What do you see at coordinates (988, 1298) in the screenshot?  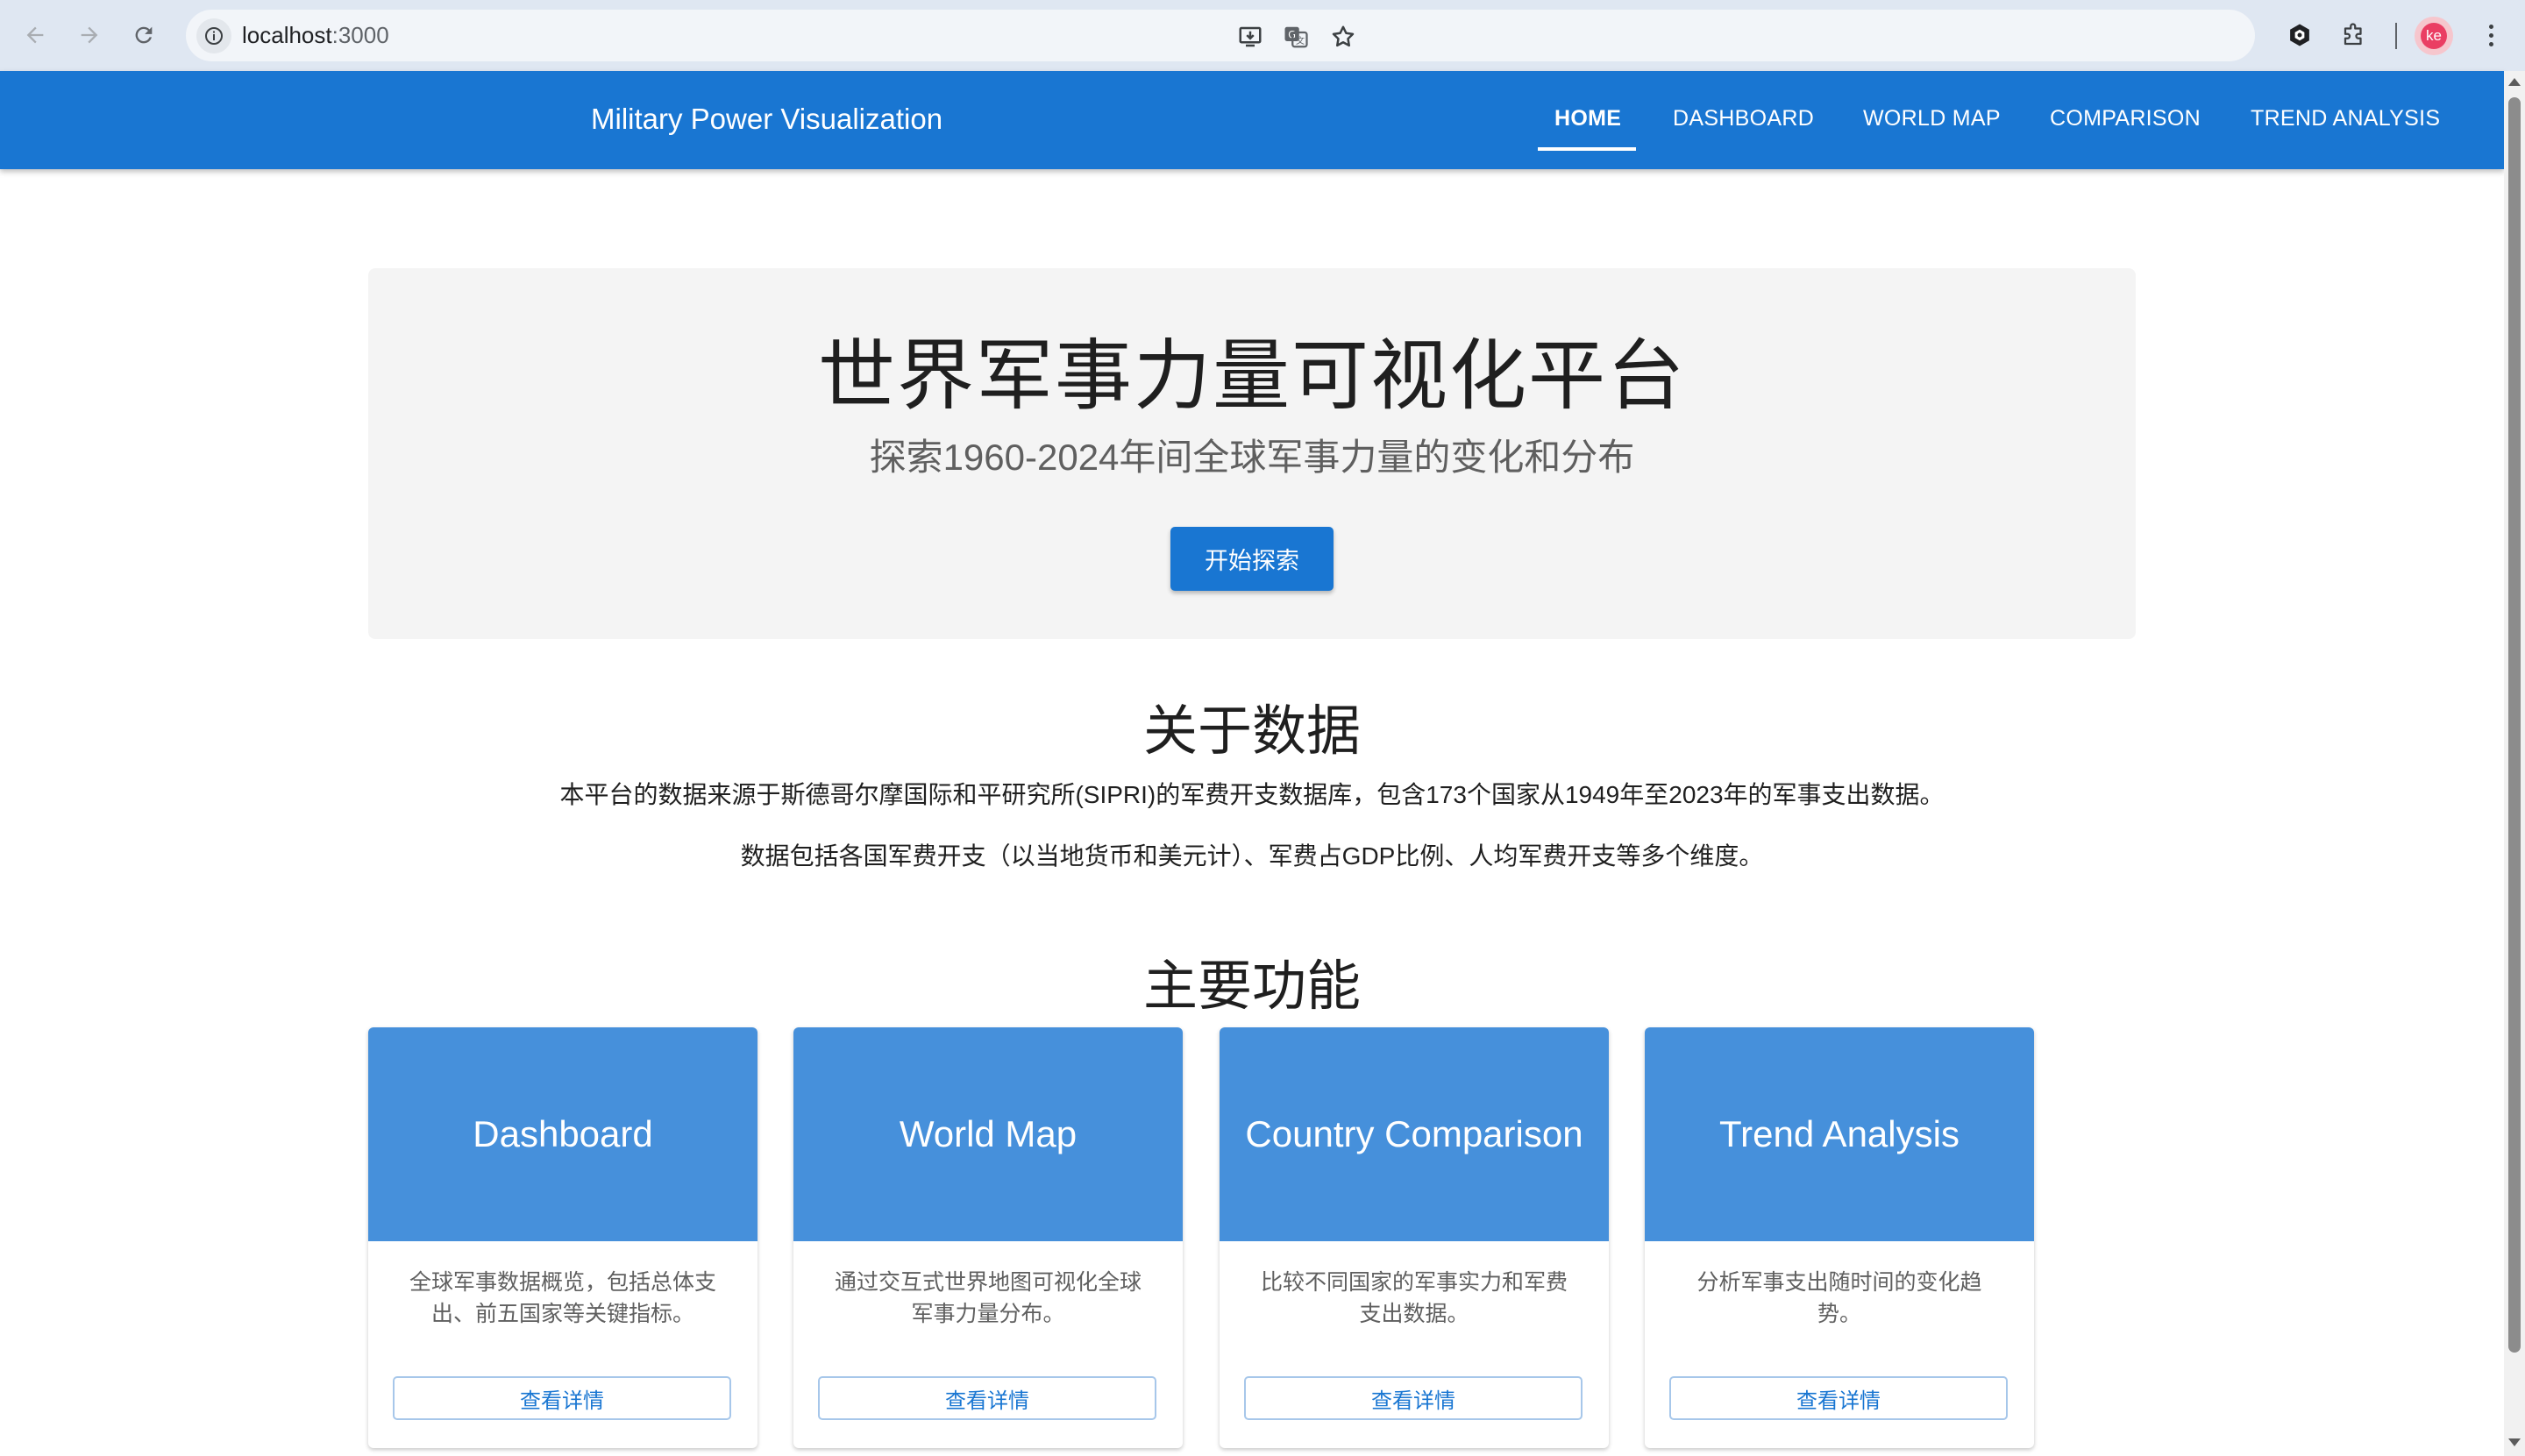 I see `card-description: 通过交互式世界地图可视化全球军事力量分布。` at bounding box center [988, 1298].